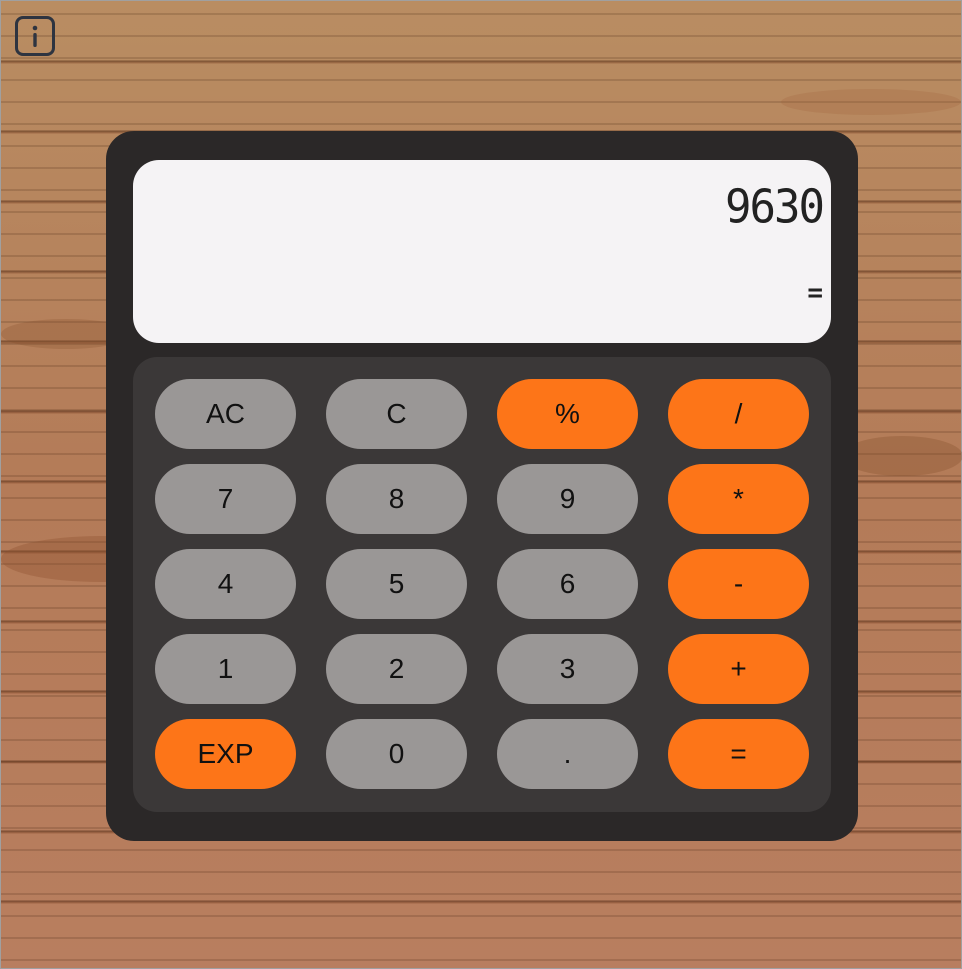 Image resolution: width=962 pixels, height=969 pixels. I want to click on display-screen: 9630 =, so click(482, 251).